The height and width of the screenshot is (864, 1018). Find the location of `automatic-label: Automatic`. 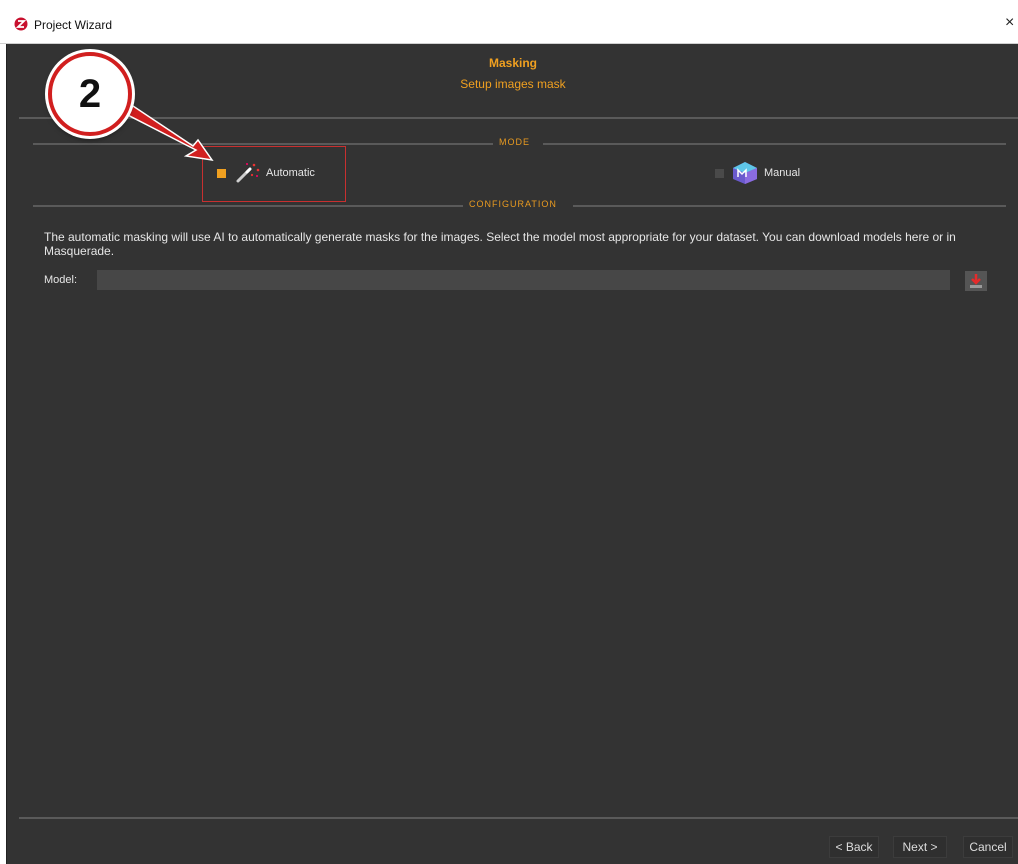

automatic-label: Automatic is located at coordinates (290, 173).